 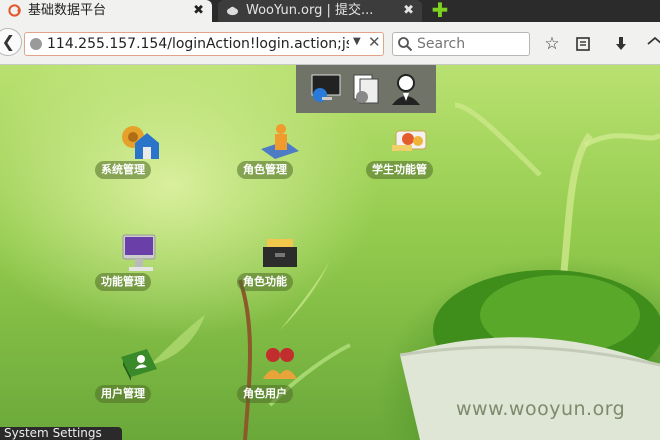 What do you see at coordinates (541, 409) in the screenshot?
I see `watermark: www.wooyun.org` at bounding box center [541, 409].